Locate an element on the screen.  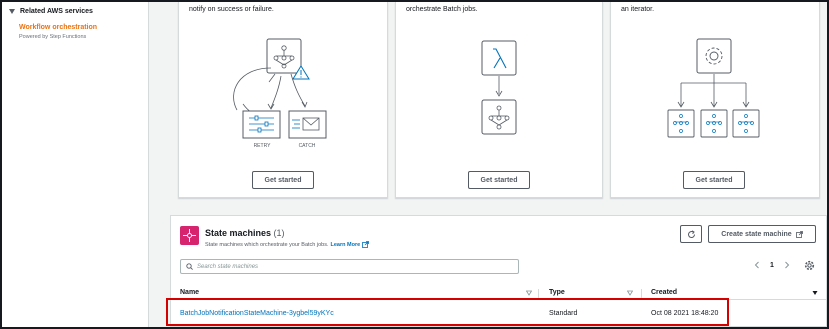
caret-down-icon is located at coordinates (12, 11).